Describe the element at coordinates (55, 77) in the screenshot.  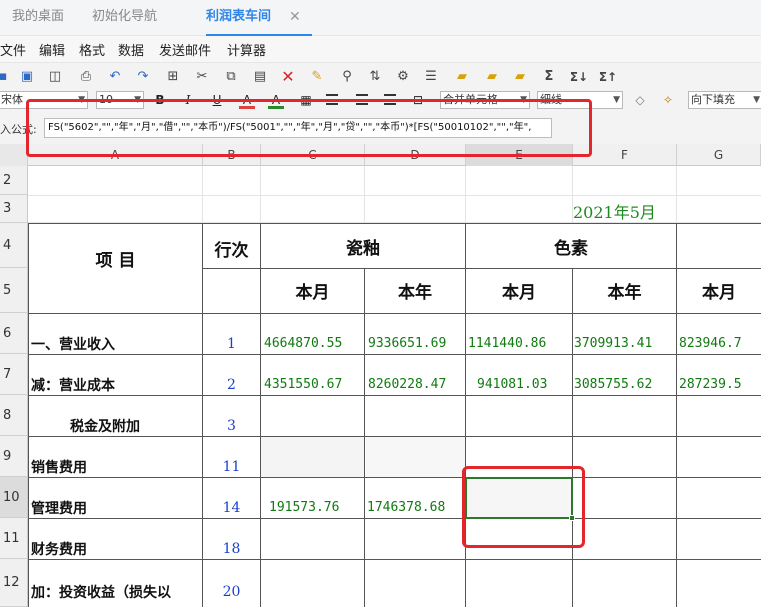
I see `print-preview-icon: ◫` at that location.